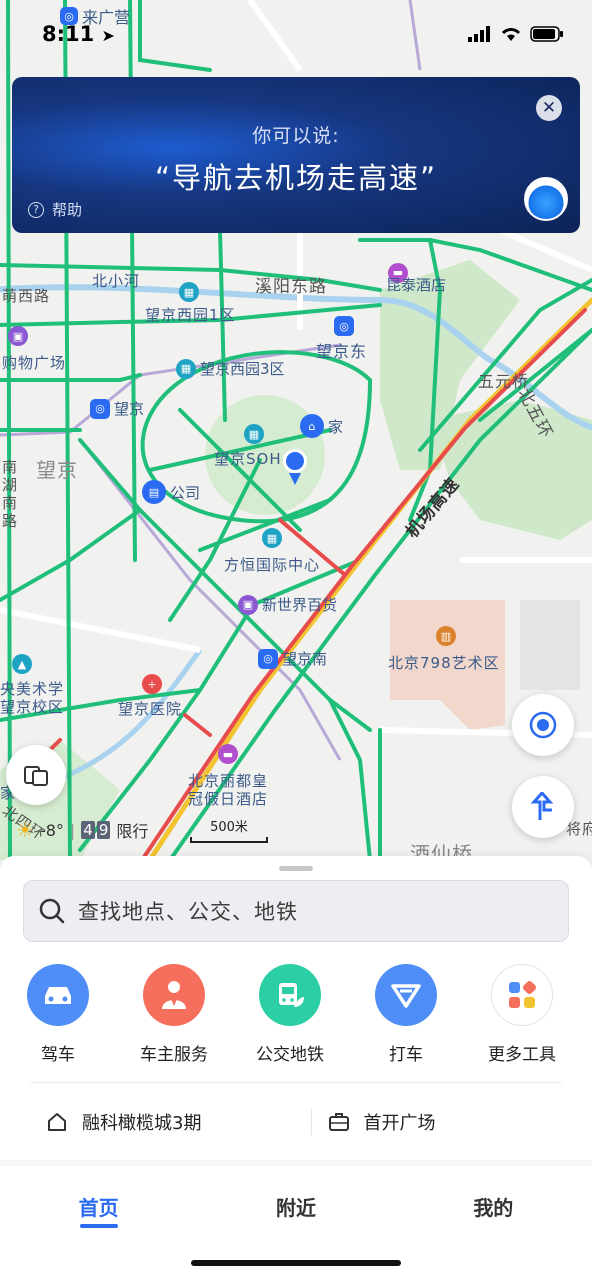 The width and height of the screenshot is (592, 1280). Describe the element at coordinates (296, 35) in the screenshot. I see `status-bar: 8:11 ➤` at that location.